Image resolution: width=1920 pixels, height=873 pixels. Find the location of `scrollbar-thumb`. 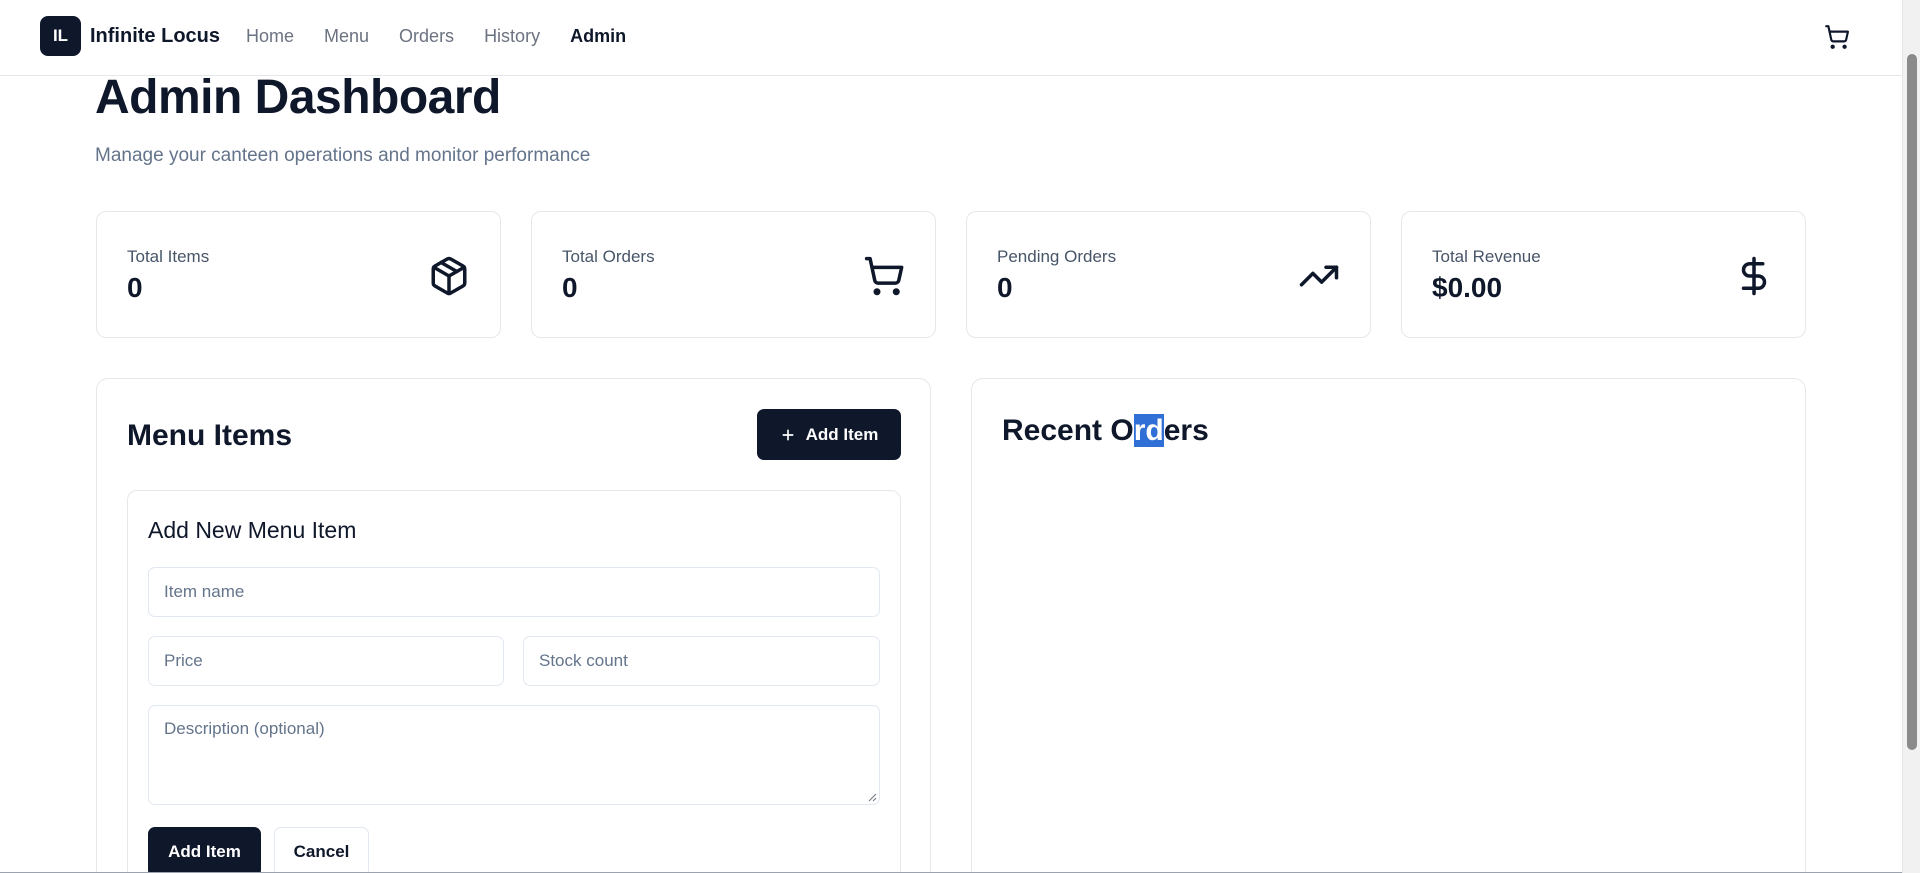

scrollbar-thumb is located at coordinates (1912, 402).